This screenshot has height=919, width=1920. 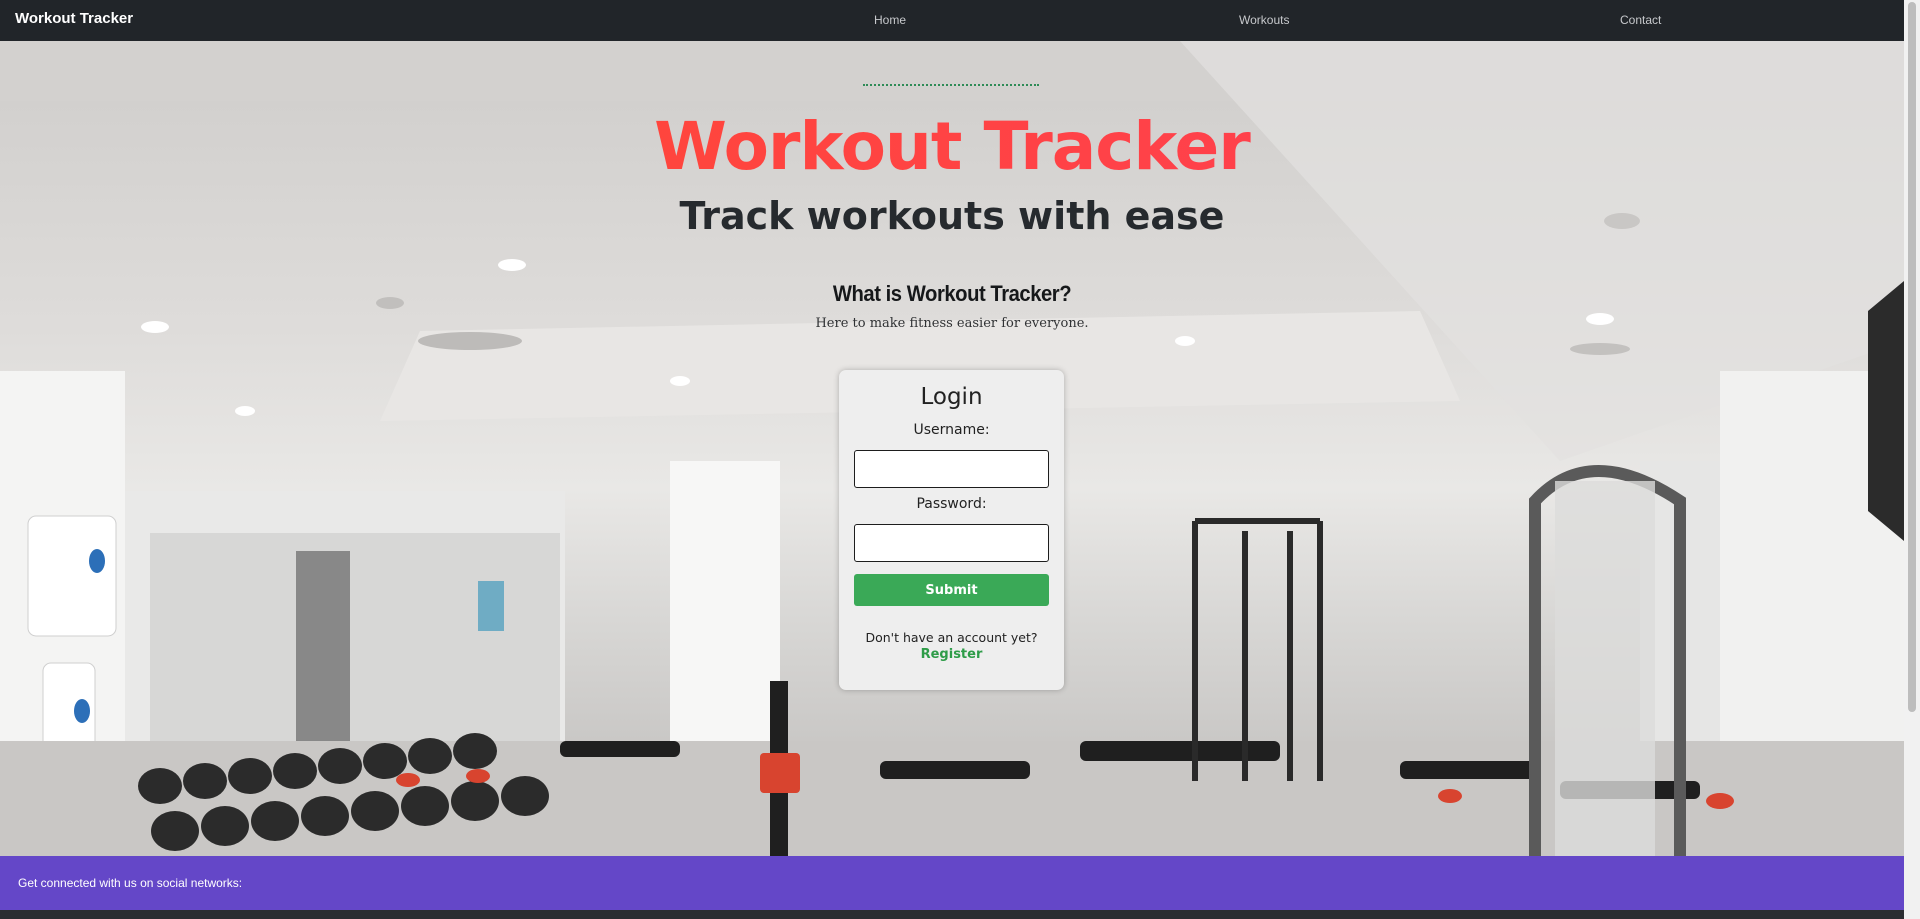 What do you see at coordinates (1264, 20) in the screenshot?
I see `nav-link-workouts: Workouts` at bounding box center [1264, 20].